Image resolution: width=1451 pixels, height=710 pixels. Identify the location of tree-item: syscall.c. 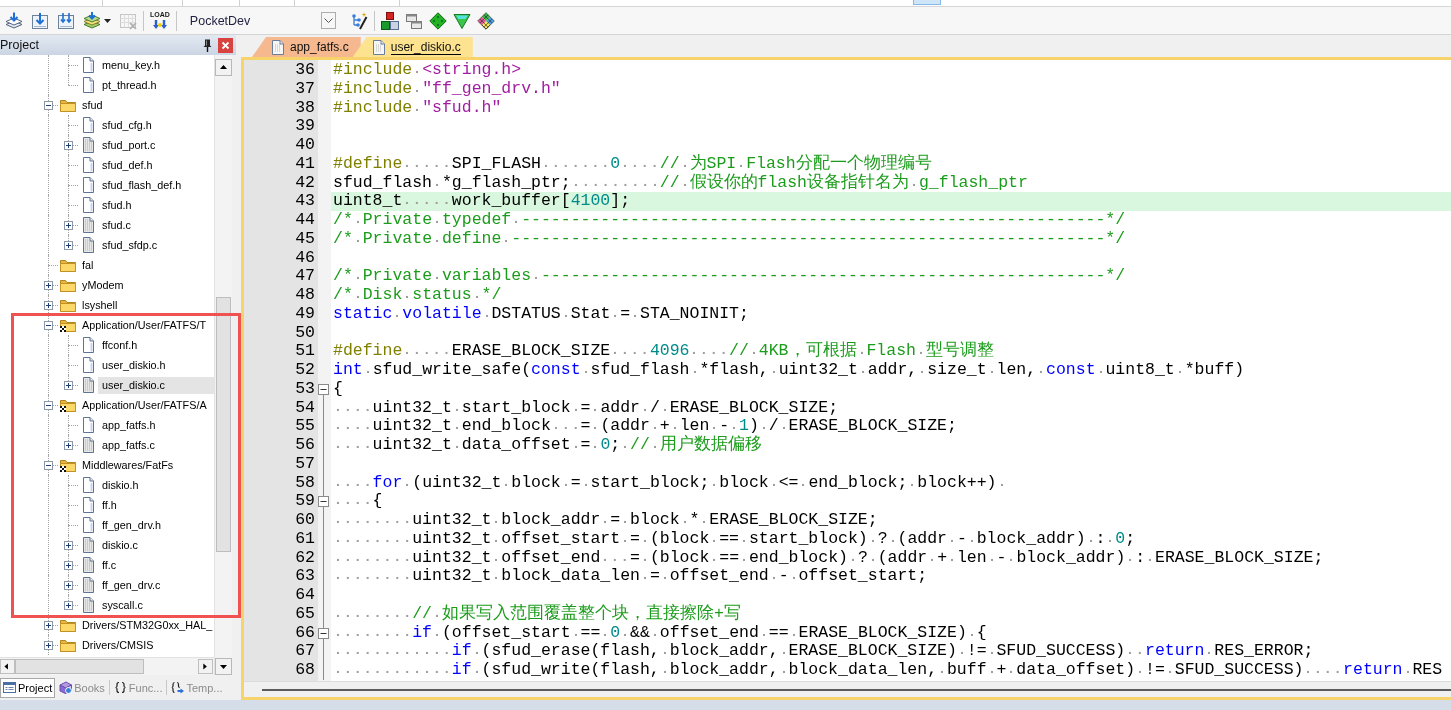
(122, 605).